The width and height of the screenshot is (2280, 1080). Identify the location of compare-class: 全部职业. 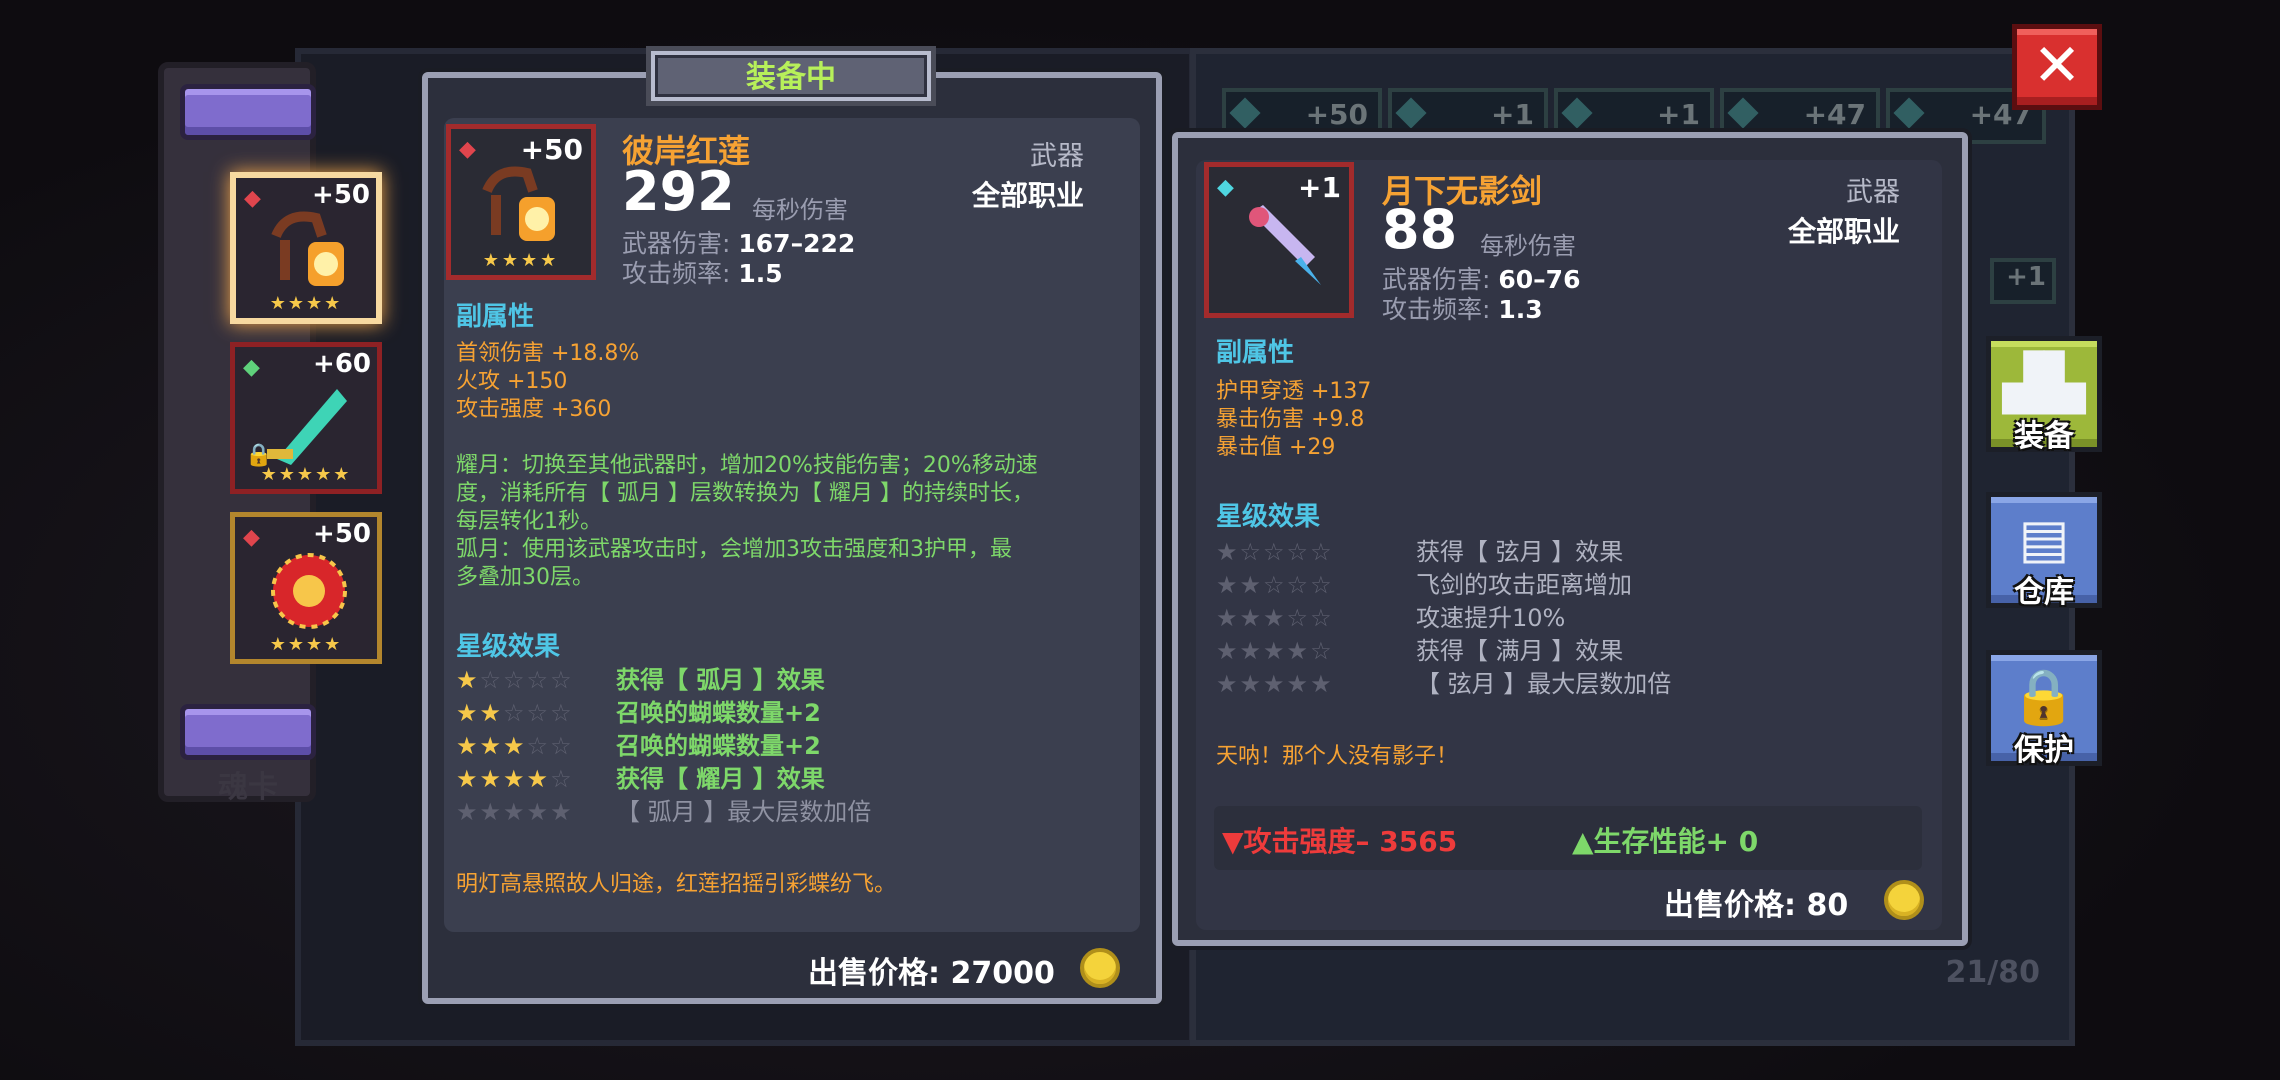
(1843, 231).